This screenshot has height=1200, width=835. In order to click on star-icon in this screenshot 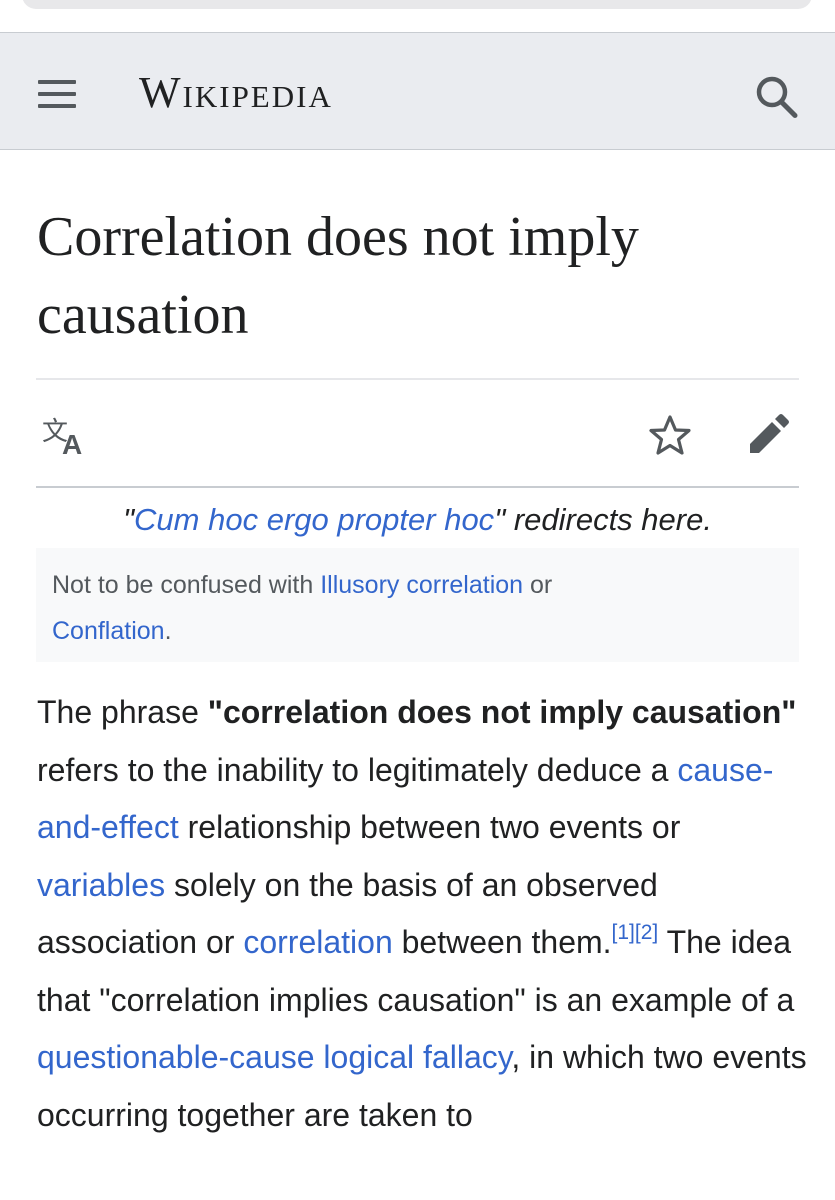, I will do `click(670, 436)`.